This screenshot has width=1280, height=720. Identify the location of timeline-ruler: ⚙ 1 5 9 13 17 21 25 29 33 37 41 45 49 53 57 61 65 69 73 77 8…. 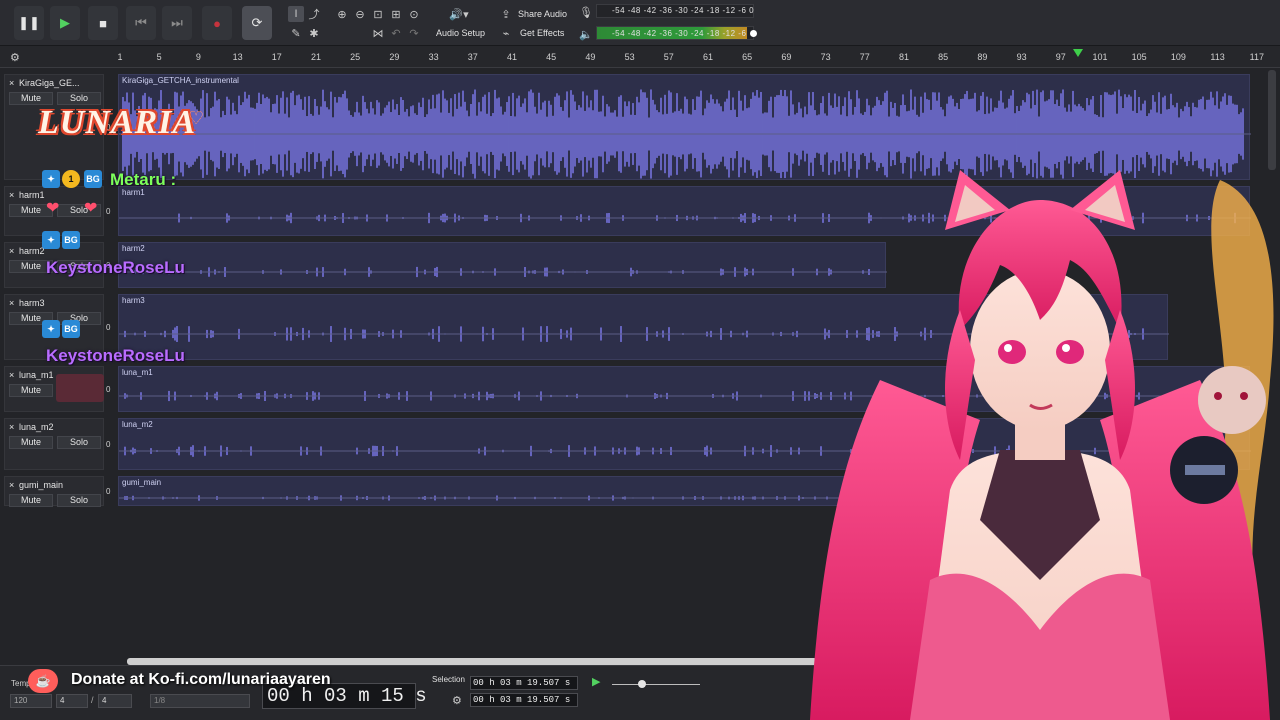
(640, 57).